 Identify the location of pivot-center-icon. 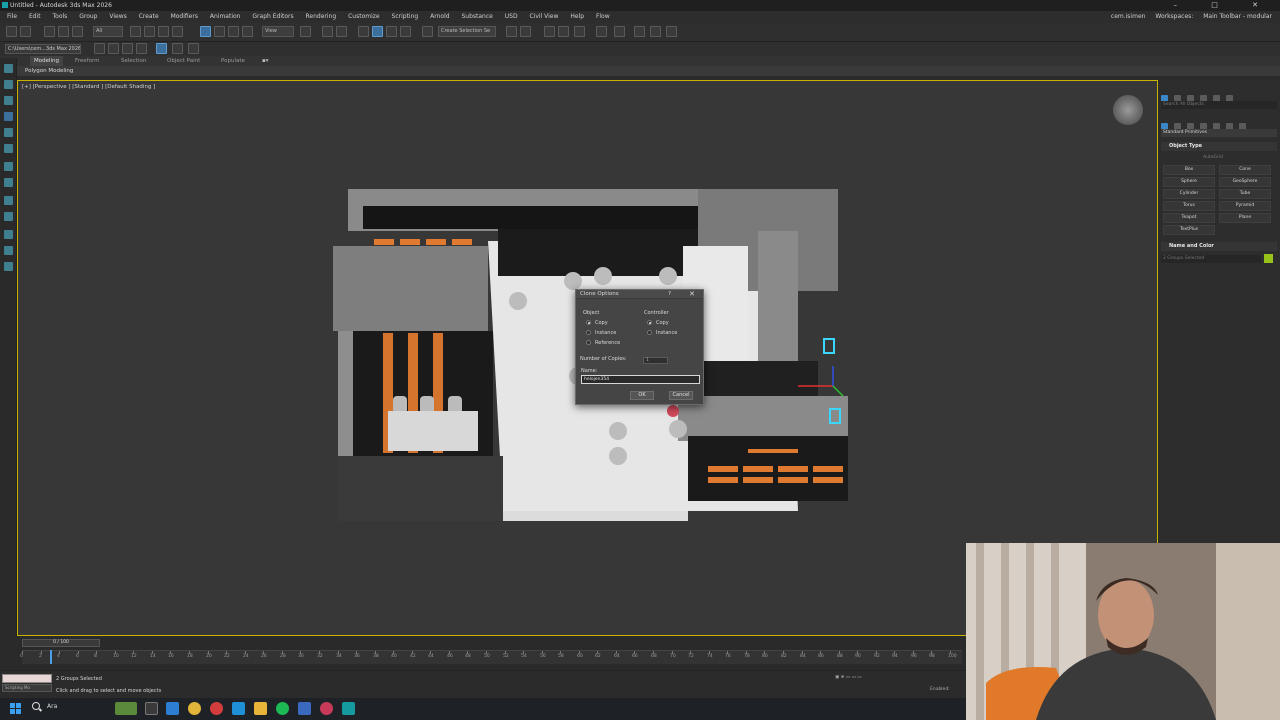
(305, 31).